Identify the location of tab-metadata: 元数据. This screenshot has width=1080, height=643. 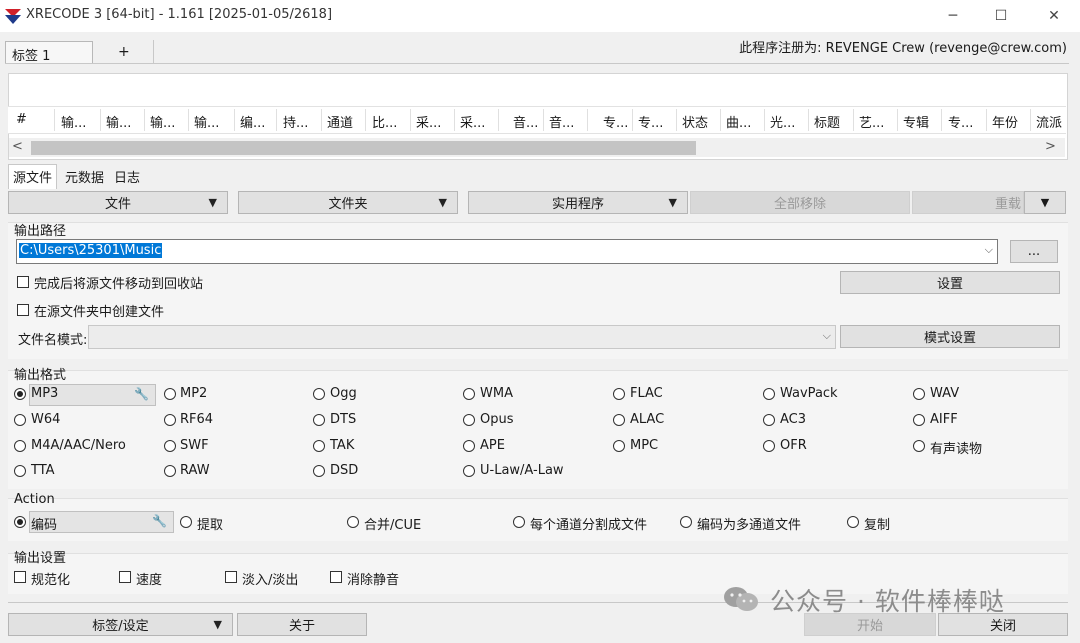
(84, 177).